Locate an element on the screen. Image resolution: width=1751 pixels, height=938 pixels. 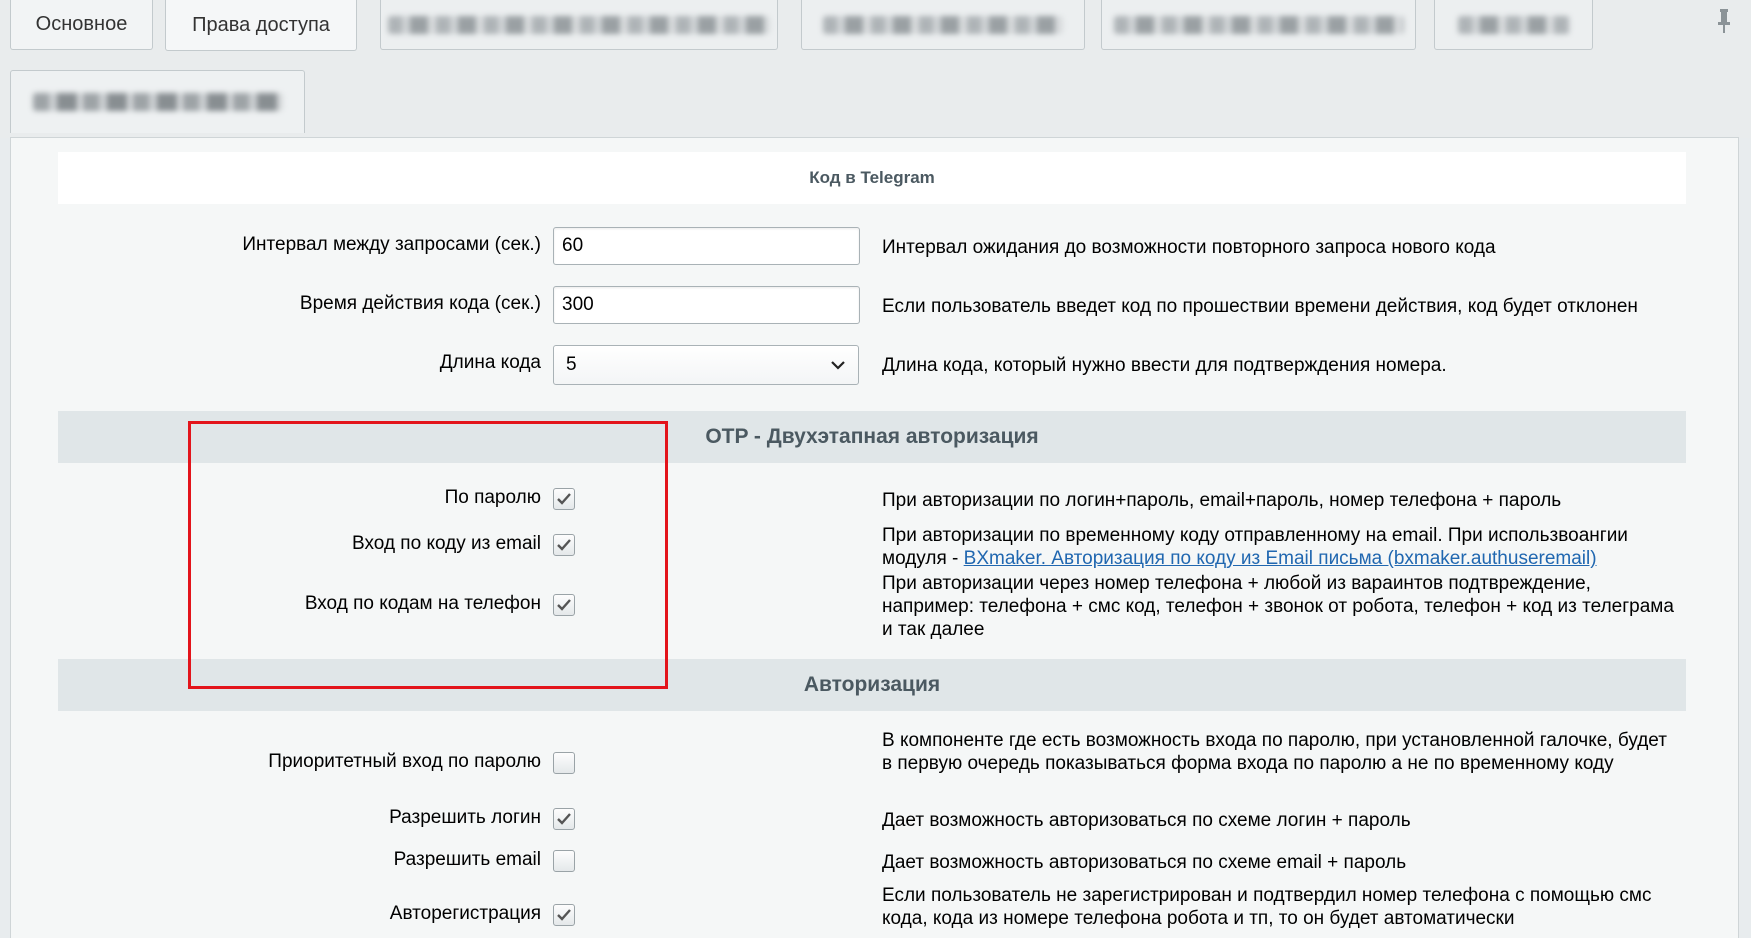
tab-bar: Основное Права доступа is located at coordinates (875, 29).